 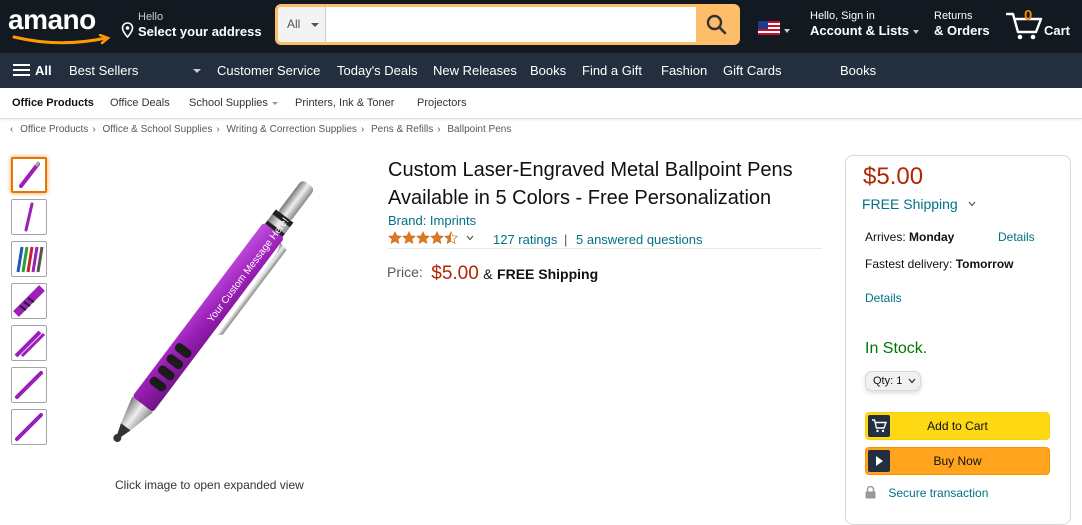 What do you see at coordinates (883, 298) in the screenshot?
I see `fastest-details-link: Details` at bounding box center [883, 298].